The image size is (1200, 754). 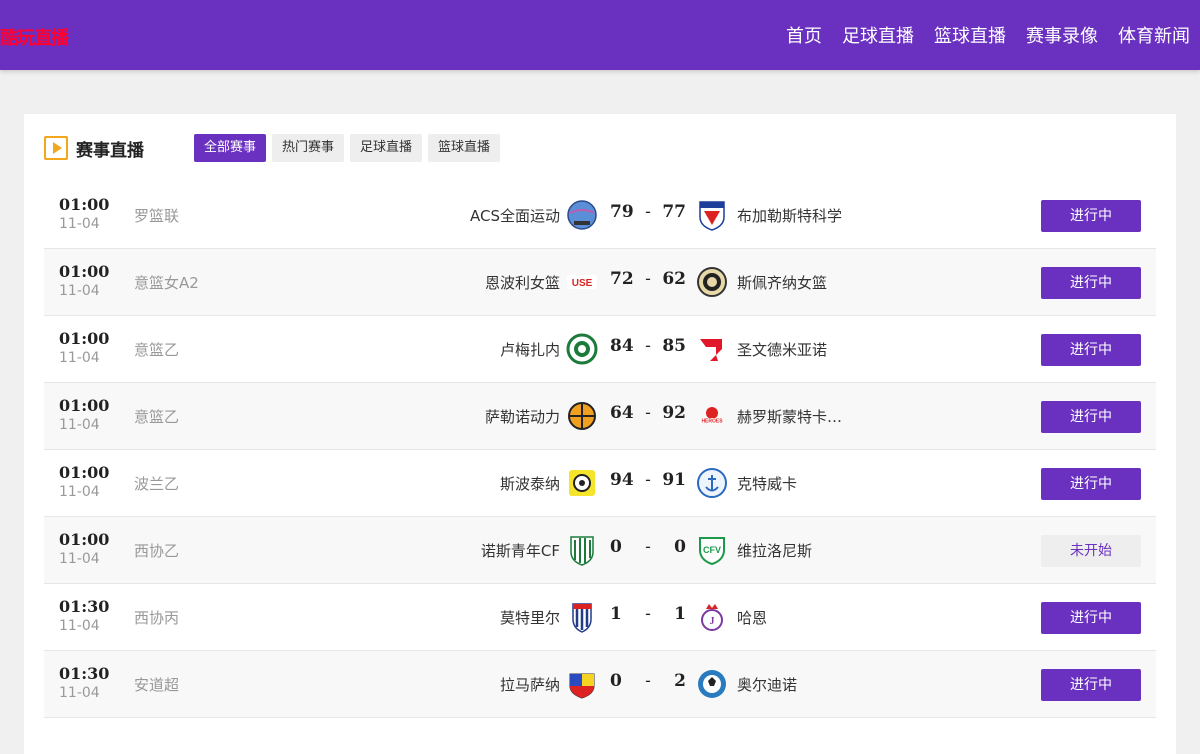 What do you see at coordinates (622, 480) in the screenshot?
I see `home-score: 94` at bounding box center [622, 480].